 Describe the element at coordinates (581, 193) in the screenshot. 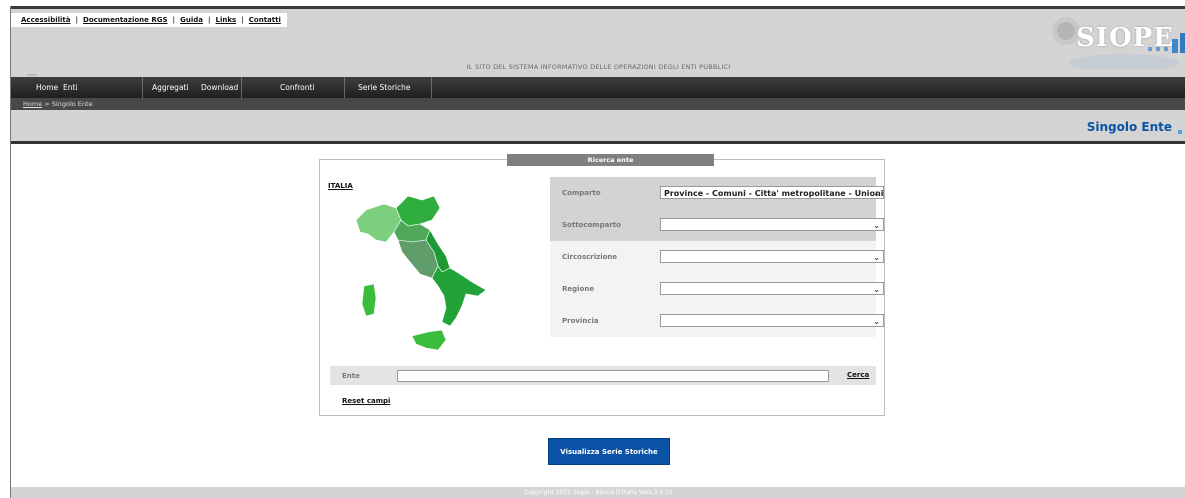

I see `comparto-label: Comparto` at that location.